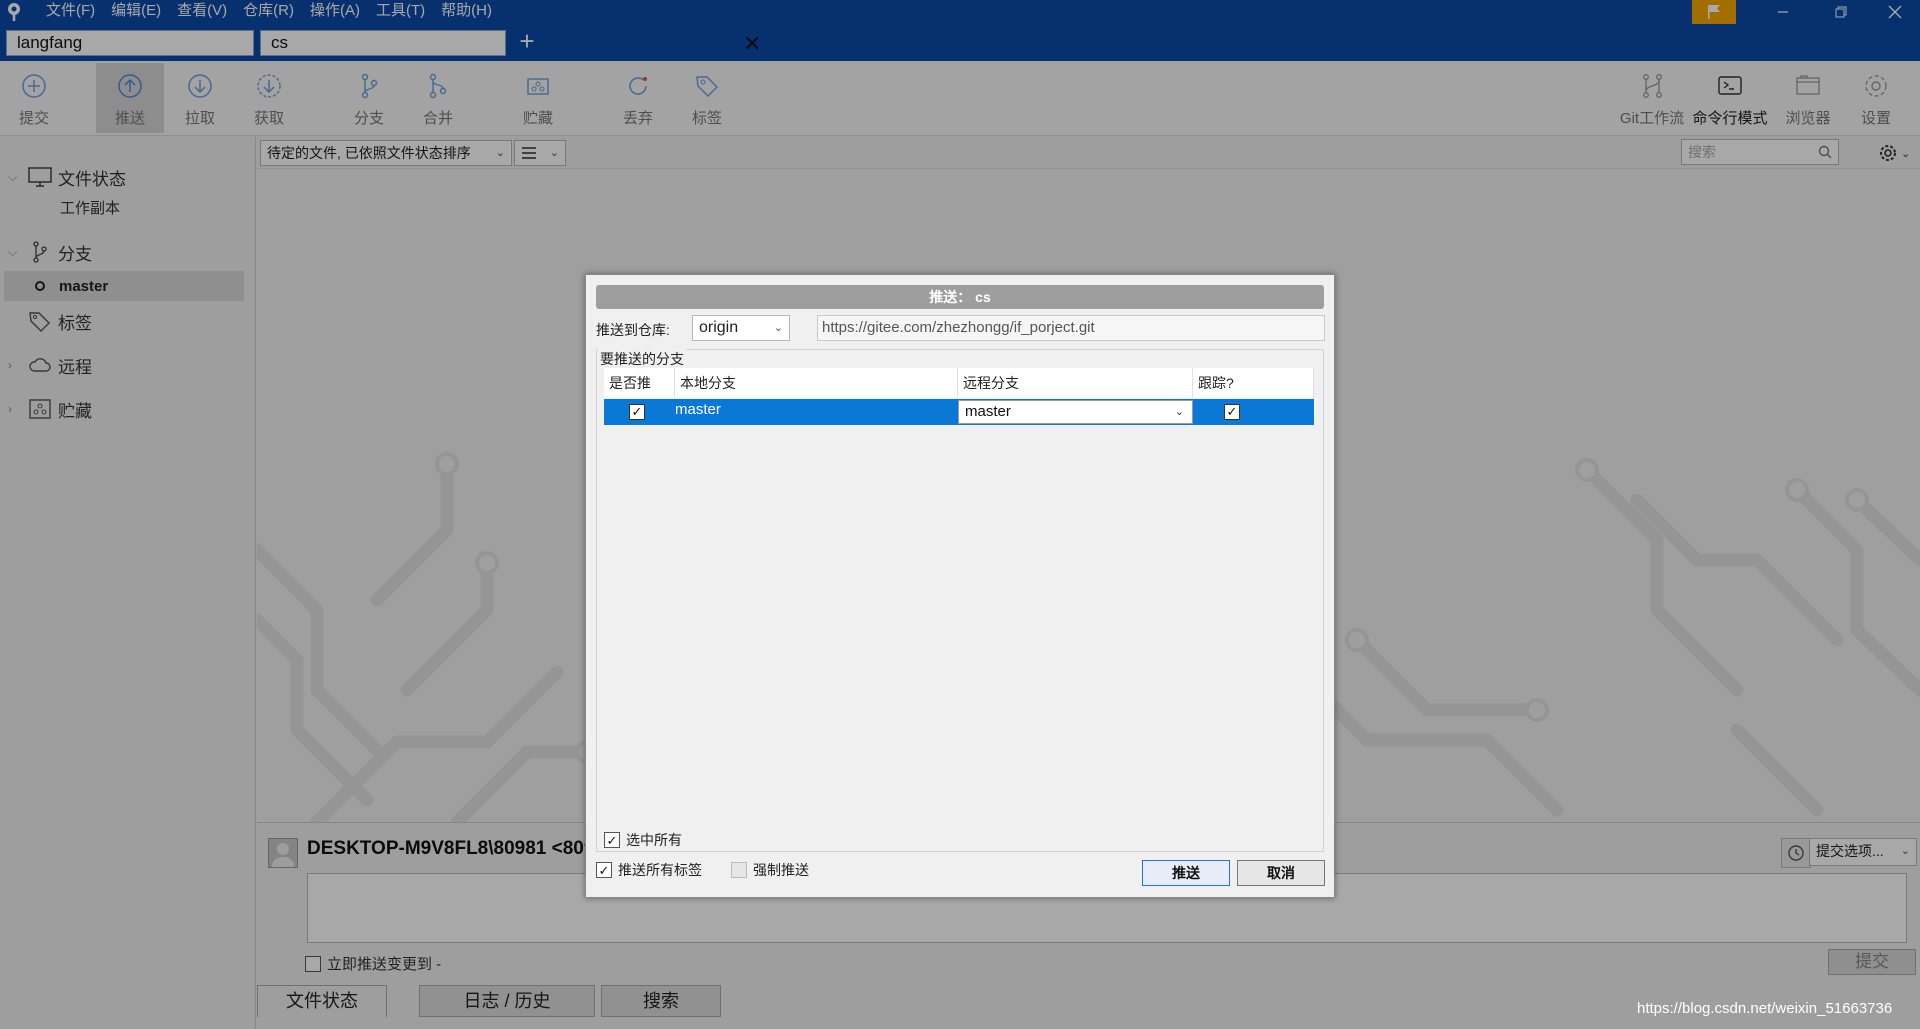  Describe the element at coordinates (1253, 383) in the screenshot. I see `column-header-track: 跟踪?` at that location.